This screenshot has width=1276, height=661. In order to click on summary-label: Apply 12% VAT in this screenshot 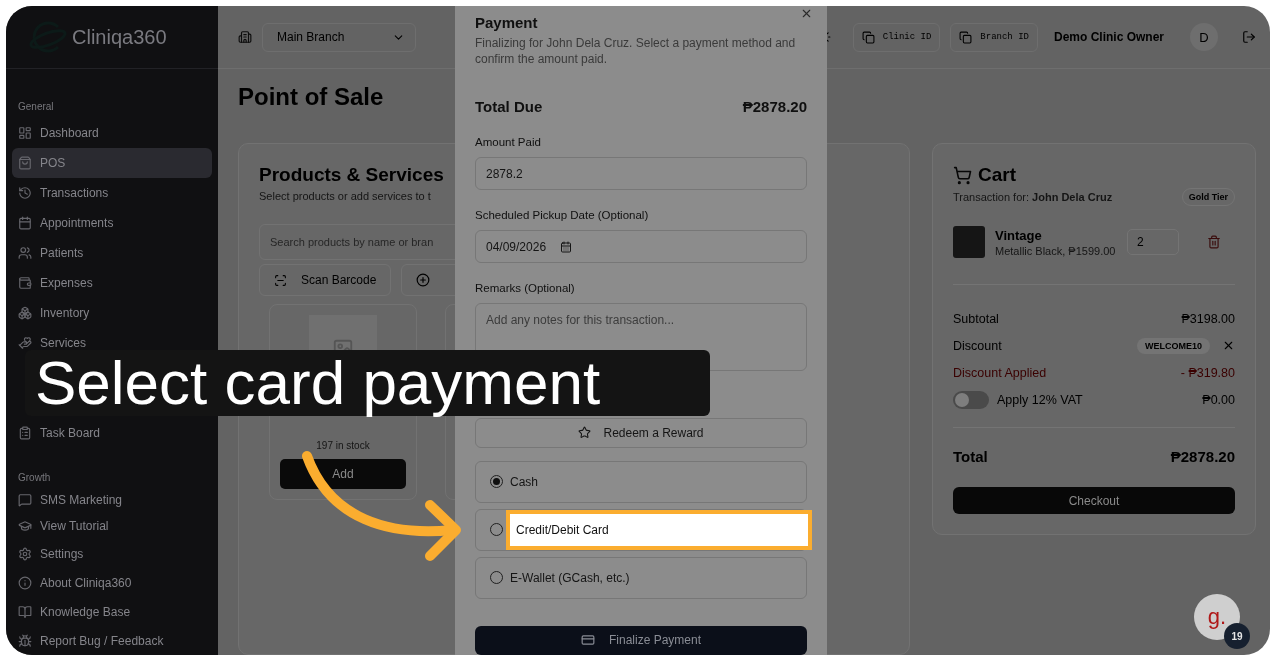, I will do `click(1040, 399)`.